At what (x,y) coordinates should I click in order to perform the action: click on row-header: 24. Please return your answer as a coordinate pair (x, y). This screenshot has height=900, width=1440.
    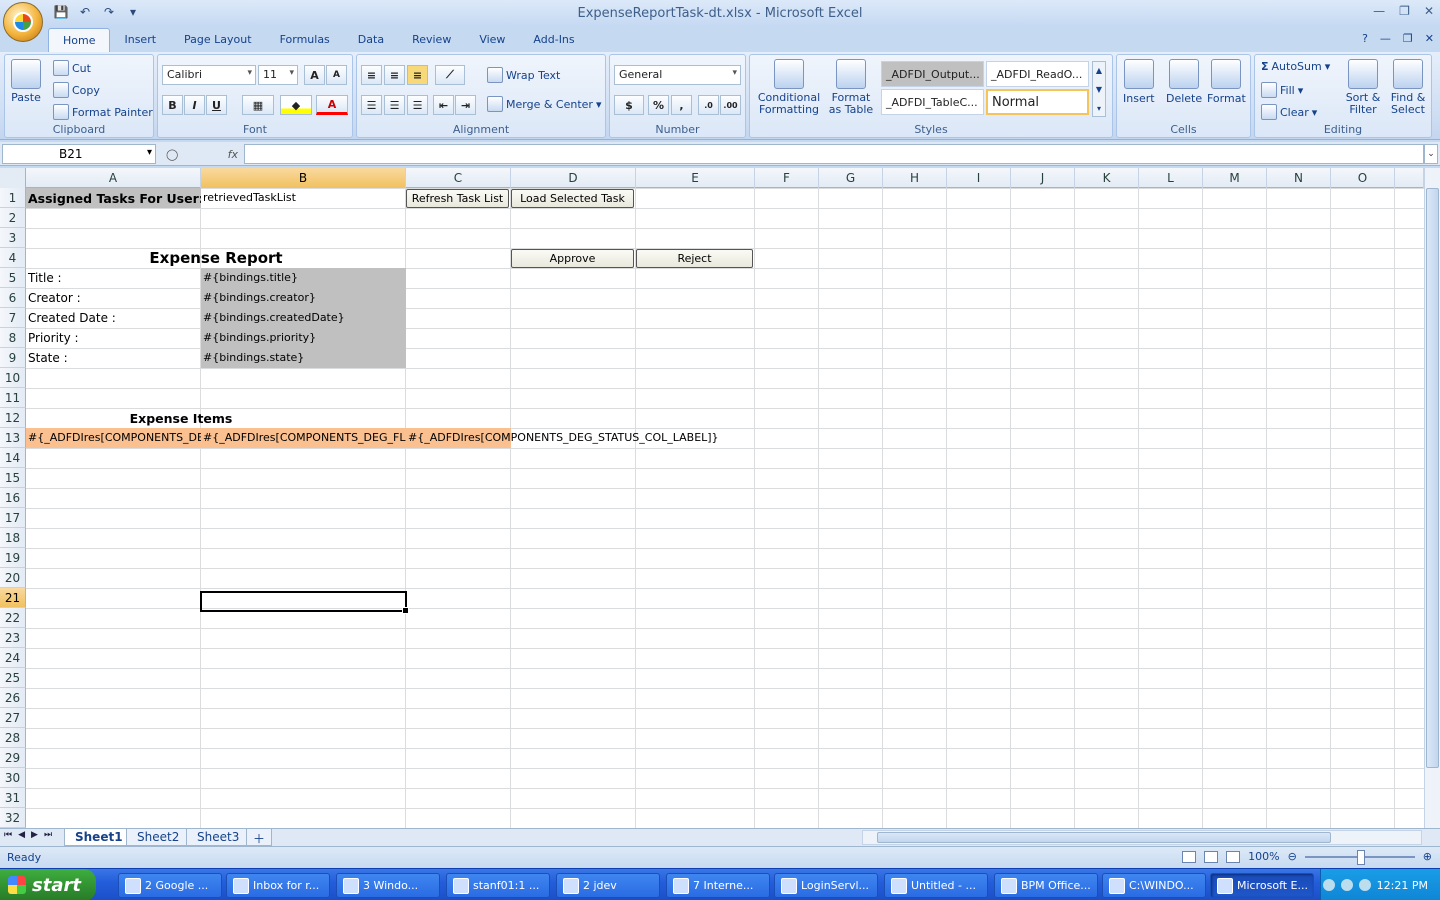
    Looking at the image, I should click on (13, 658).